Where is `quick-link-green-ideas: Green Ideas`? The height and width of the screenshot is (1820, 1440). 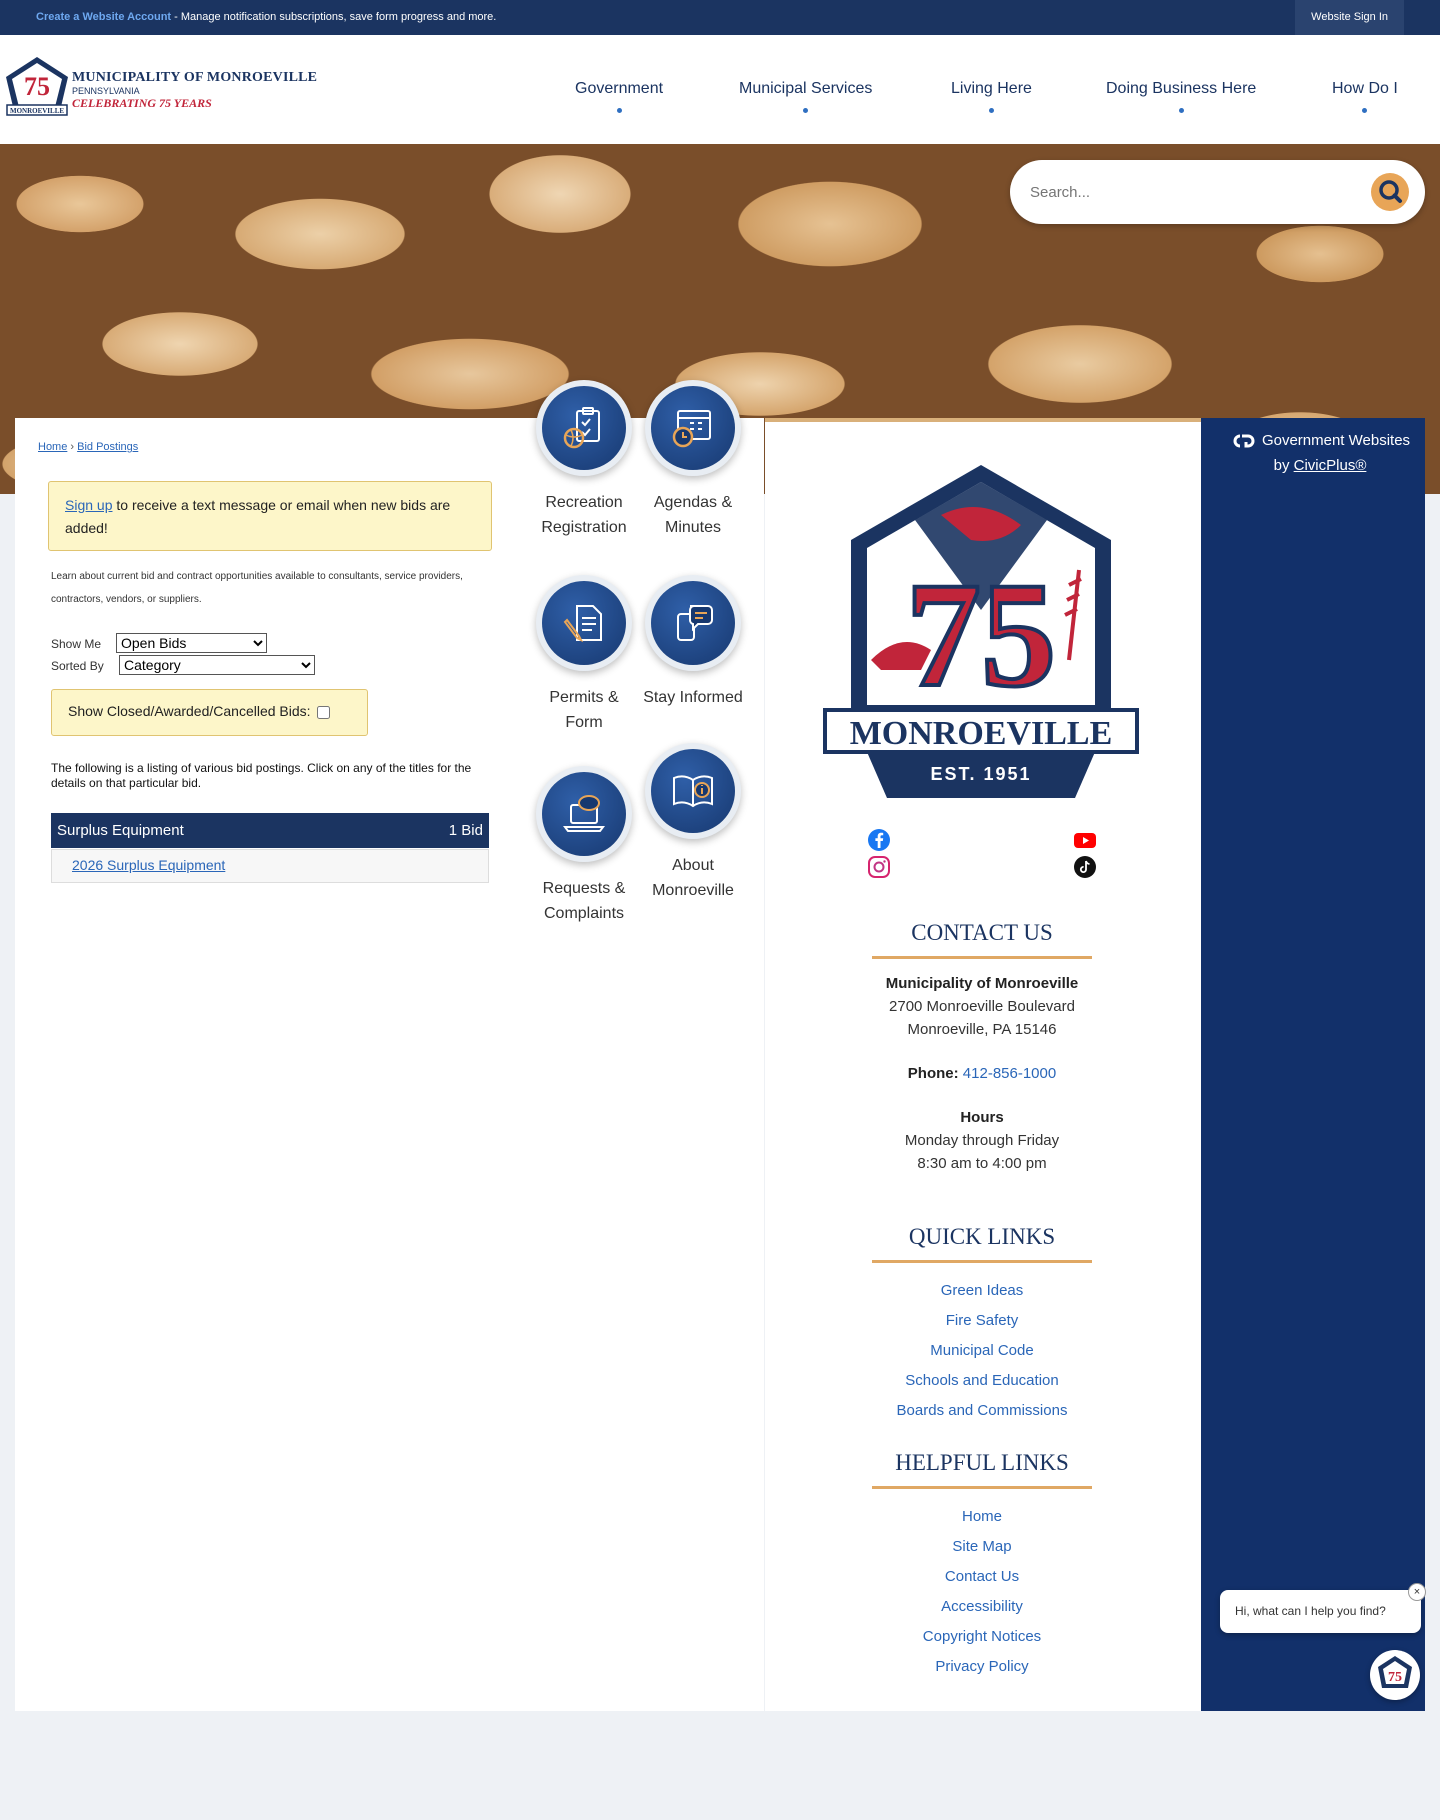
quick-link-green-ideas: Green Ideas is located at coordinates (982, 1291).